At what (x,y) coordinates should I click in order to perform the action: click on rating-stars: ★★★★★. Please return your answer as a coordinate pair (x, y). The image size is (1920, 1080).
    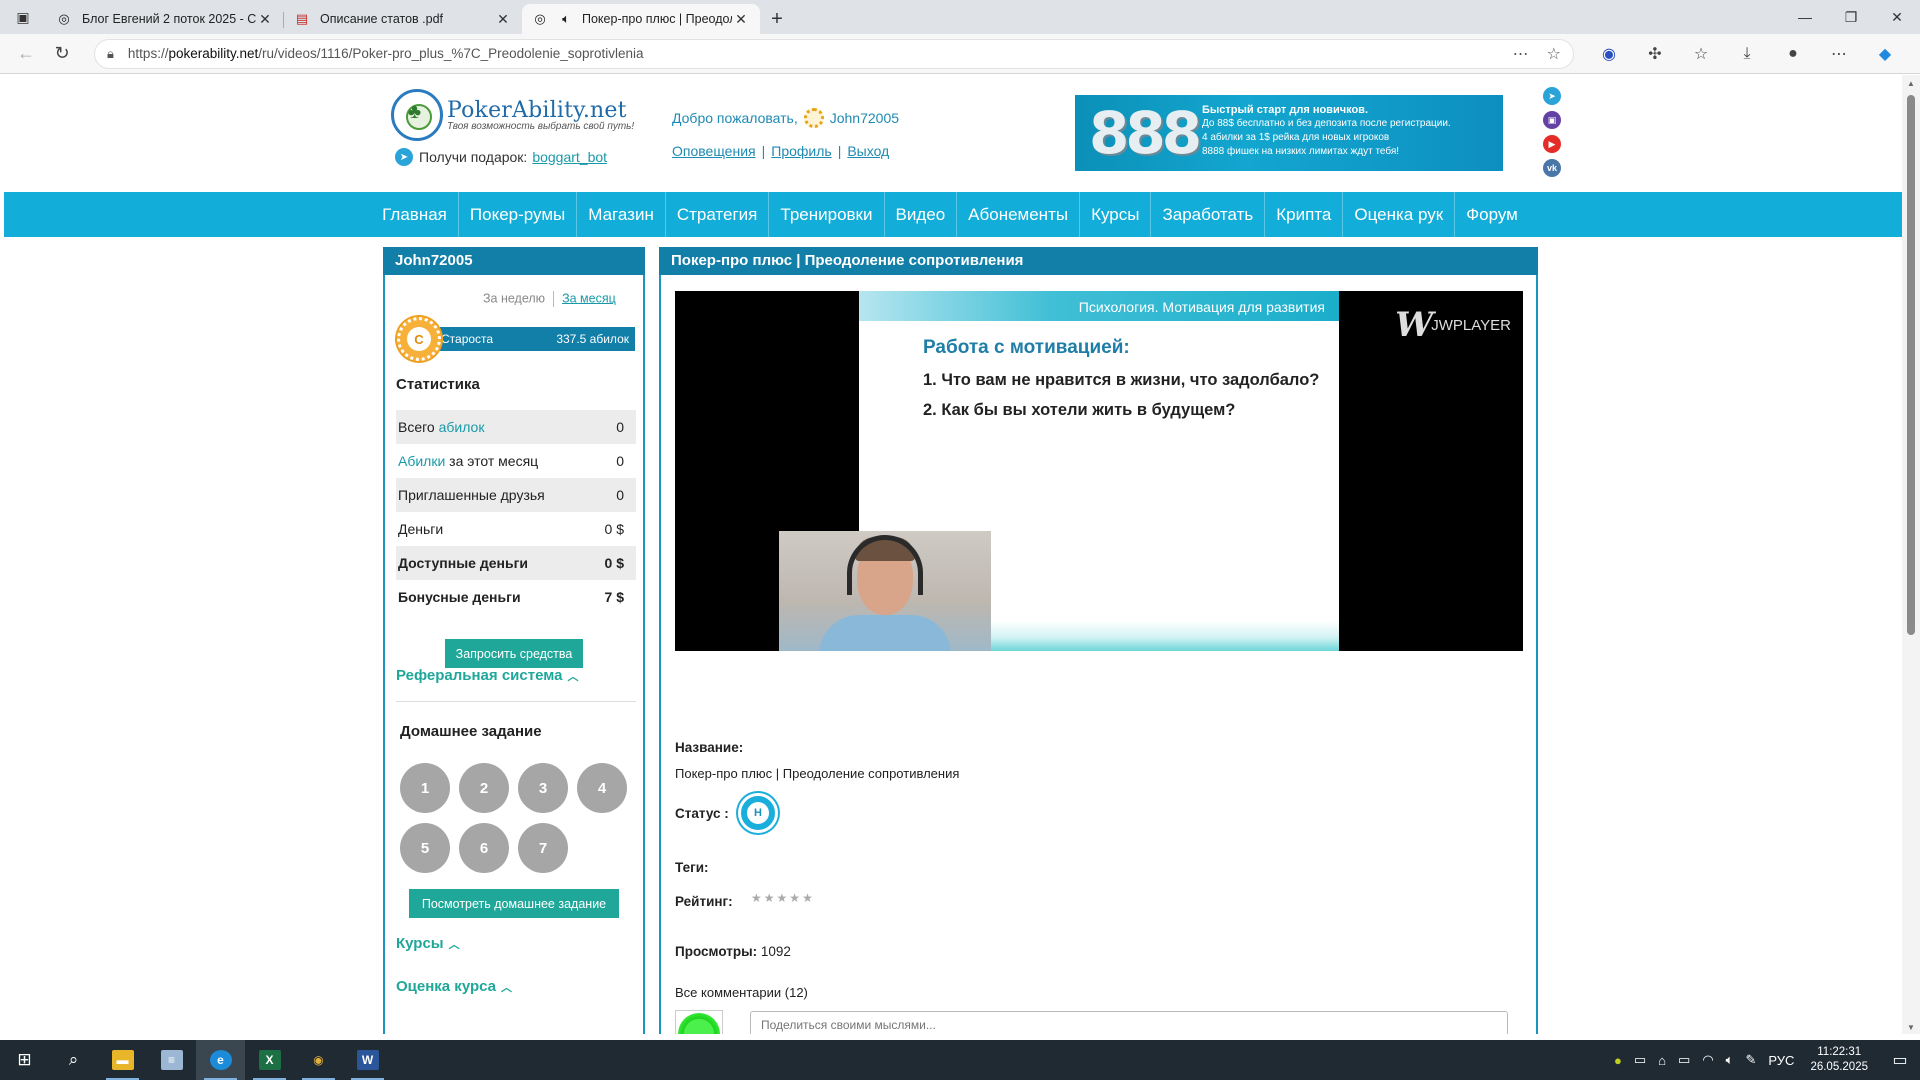
    Looking at the image, I should click on (783, 898).